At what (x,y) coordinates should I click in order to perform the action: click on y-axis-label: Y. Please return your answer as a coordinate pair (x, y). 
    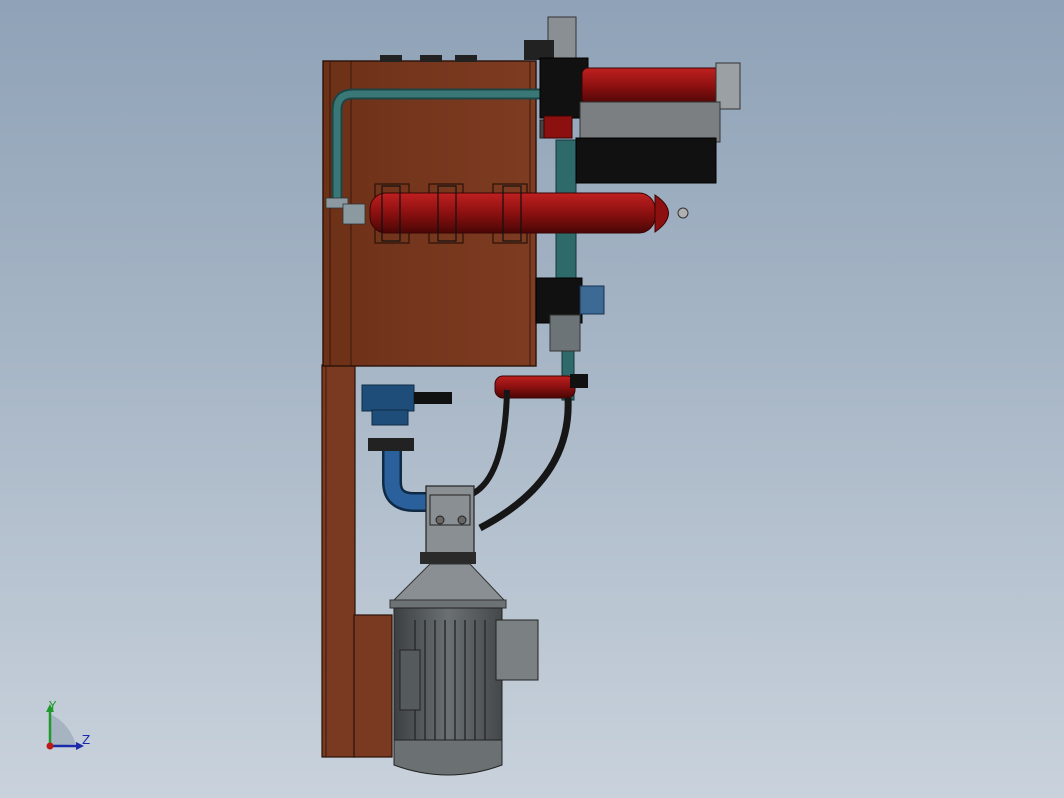
    Looking at the image, I should click on (53, 706).